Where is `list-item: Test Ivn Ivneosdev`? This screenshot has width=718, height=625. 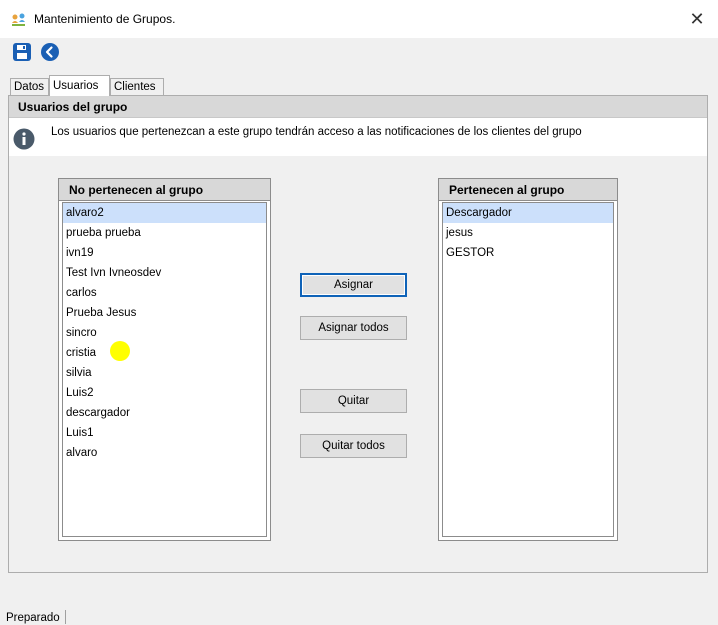
list-item: Test Ivn Ivneosdev is located at coordinates (164, 273).